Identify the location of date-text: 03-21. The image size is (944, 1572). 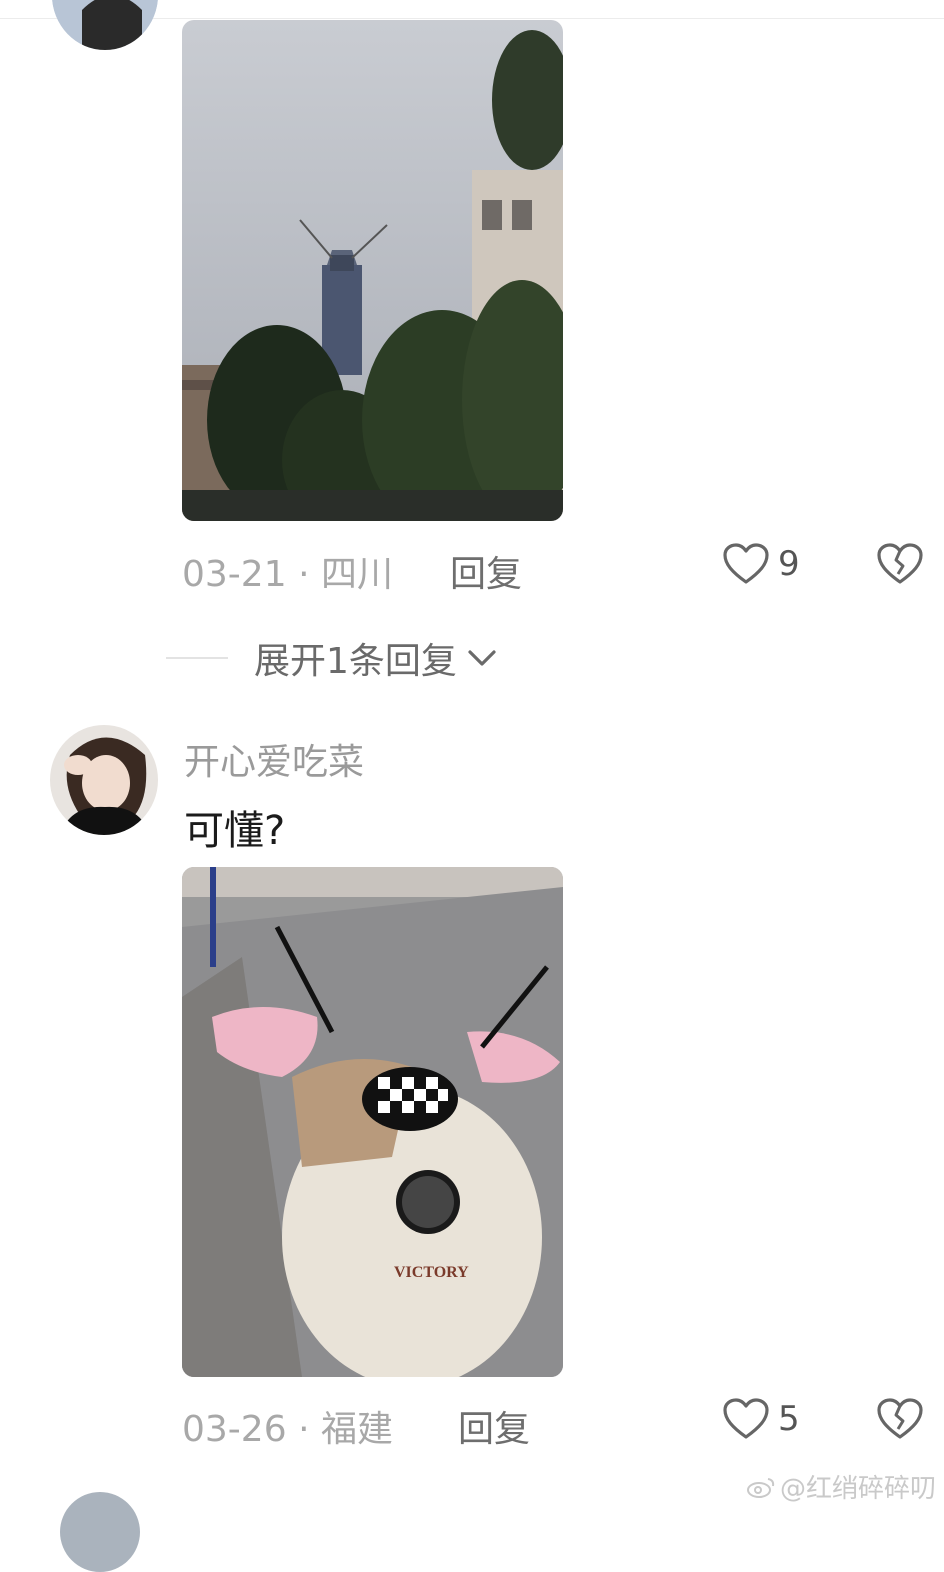
(234, 574).